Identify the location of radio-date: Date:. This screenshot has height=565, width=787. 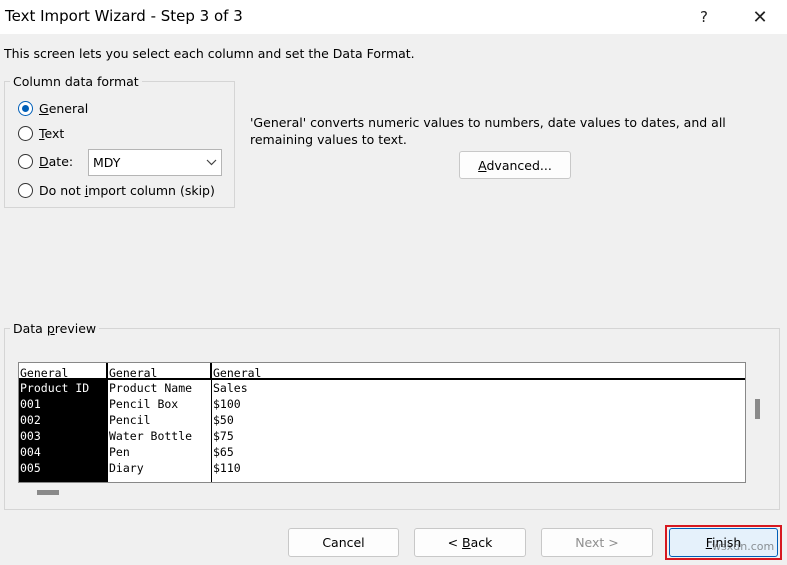
(45, 161).